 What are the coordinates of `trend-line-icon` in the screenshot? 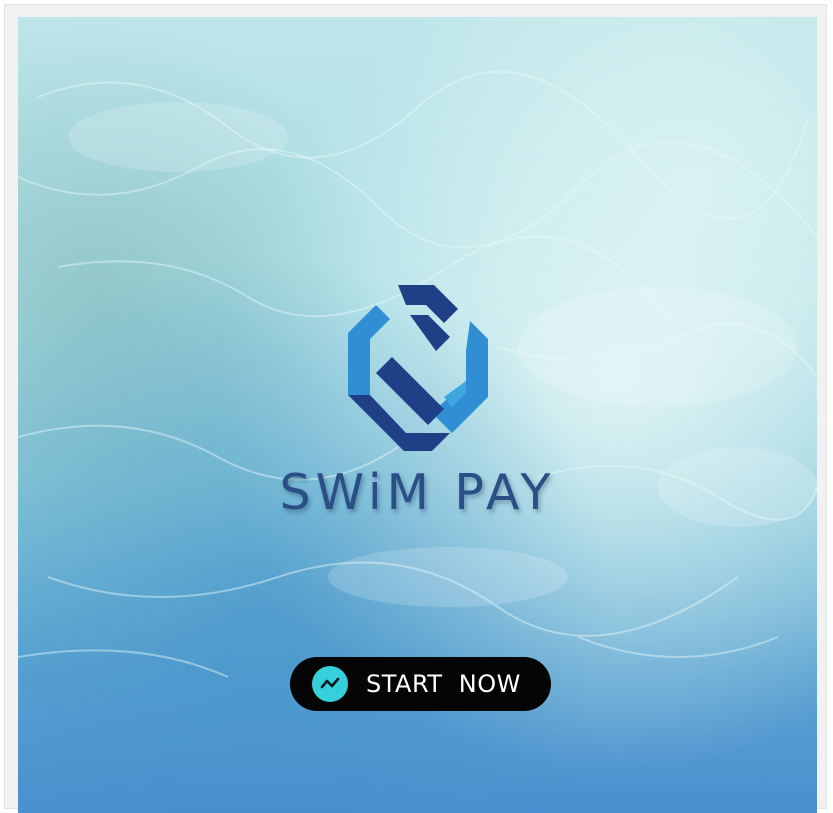 It's located at (330, 684).